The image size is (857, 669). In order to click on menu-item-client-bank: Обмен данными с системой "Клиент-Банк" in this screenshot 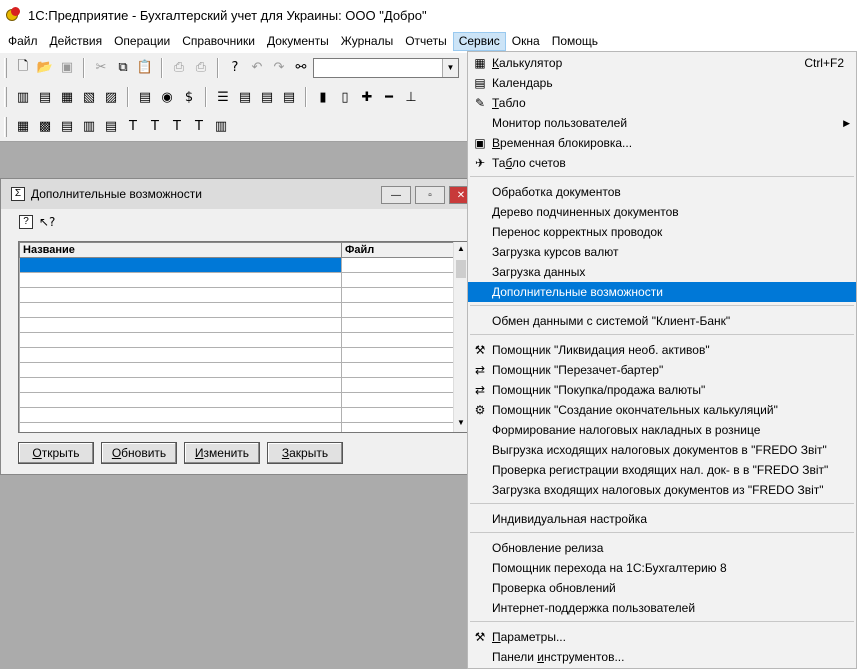, I will do `click(662, 321)`.